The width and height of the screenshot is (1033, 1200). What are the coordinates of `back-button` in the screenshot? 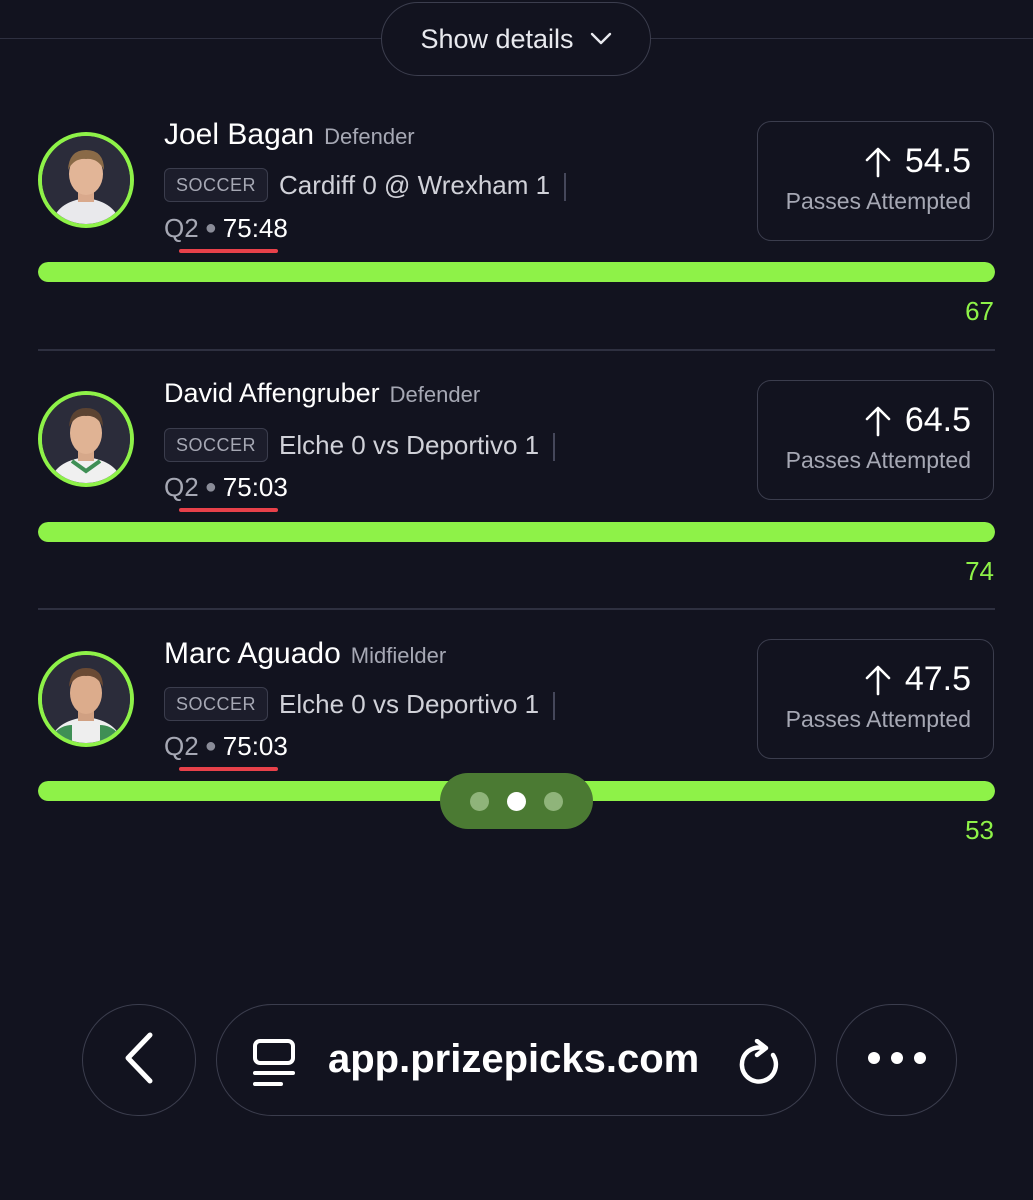 It's located at (139, 1060).